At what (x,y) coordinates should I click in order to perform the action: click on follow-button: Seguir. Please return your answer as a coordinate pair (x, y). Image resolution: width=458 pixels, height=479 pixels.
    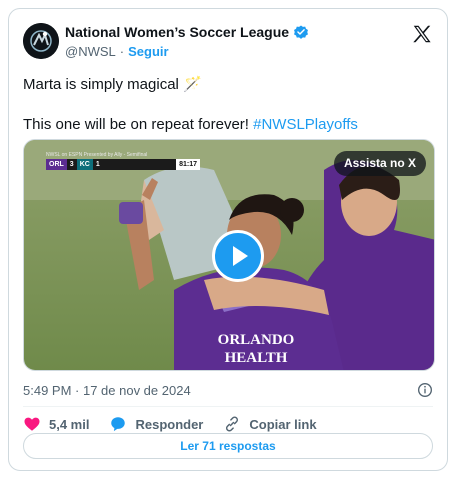
    Looking at the image, I should click on (148, 51).